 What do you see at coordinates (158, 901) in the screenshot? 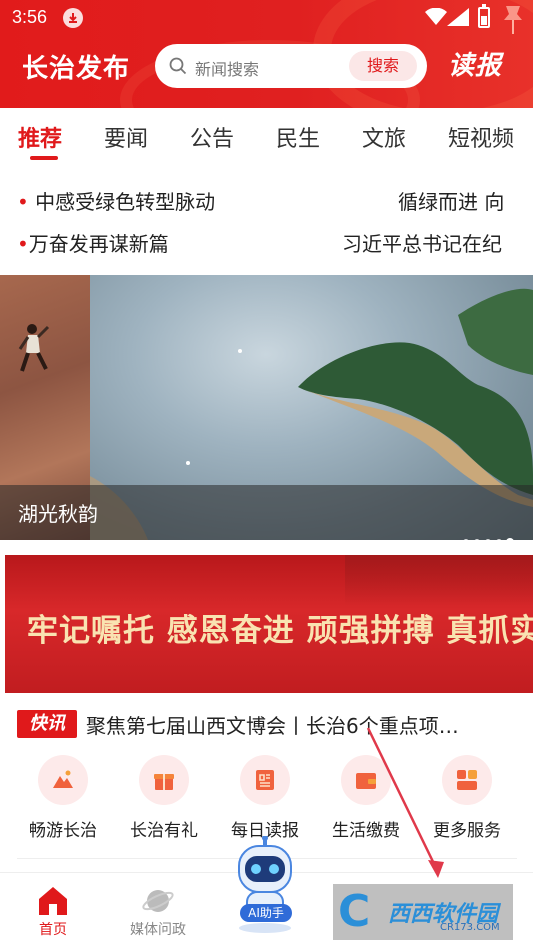
I see `planet-icon` at bounding box center [158, 901].